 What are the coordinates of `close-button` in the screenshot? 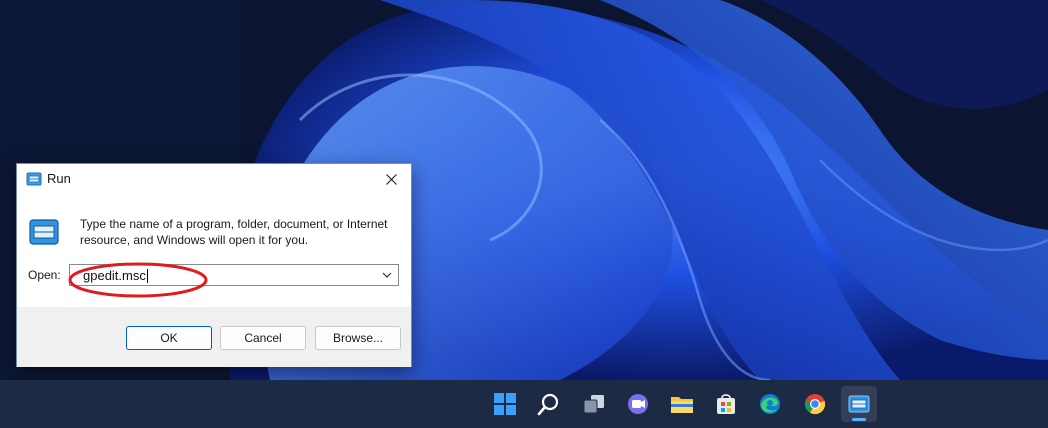 It's located at (391, 179).